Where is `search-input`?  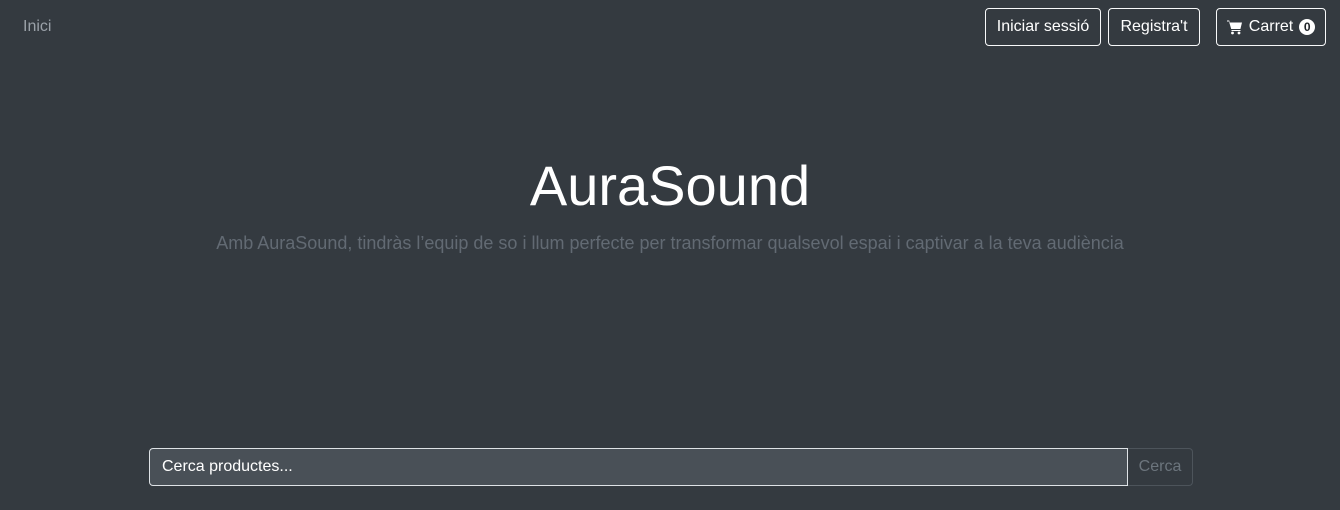 search-input is located at coordinates (638, 467).